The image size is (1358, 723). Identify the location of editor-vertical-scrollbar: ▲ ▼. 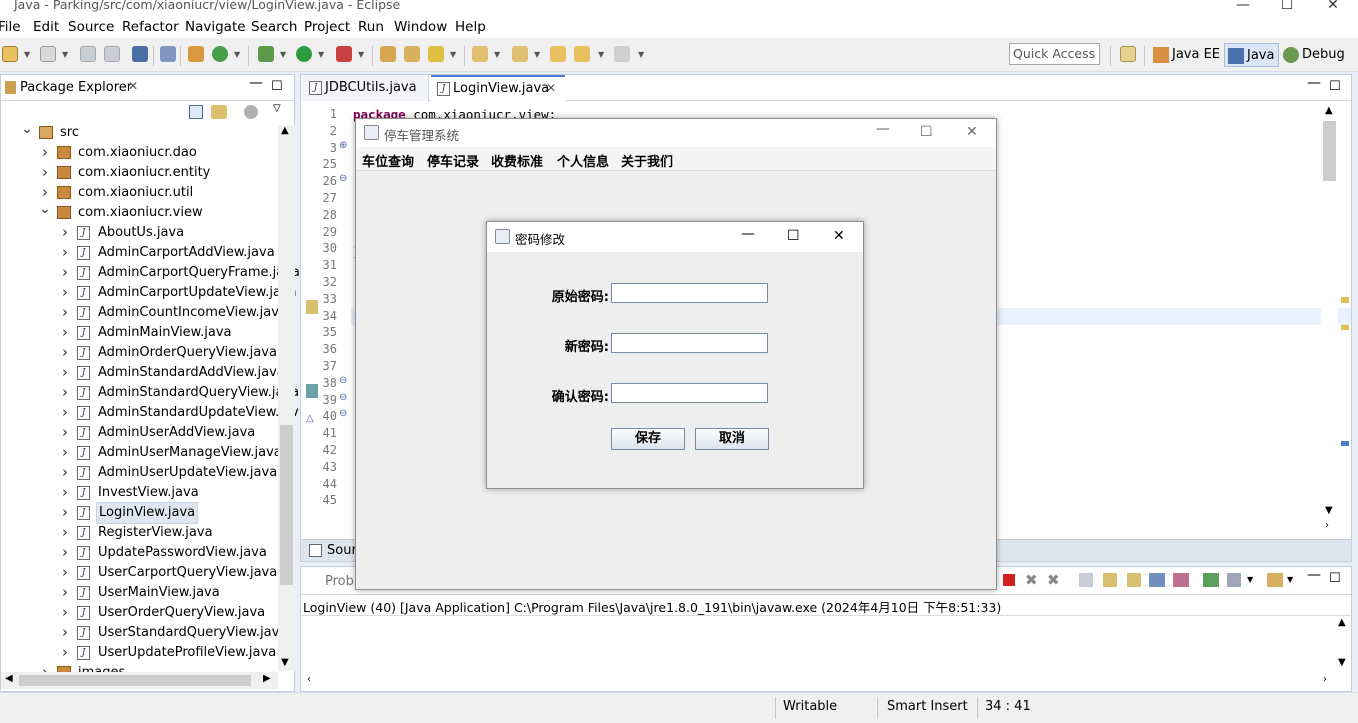
(1329, 312).